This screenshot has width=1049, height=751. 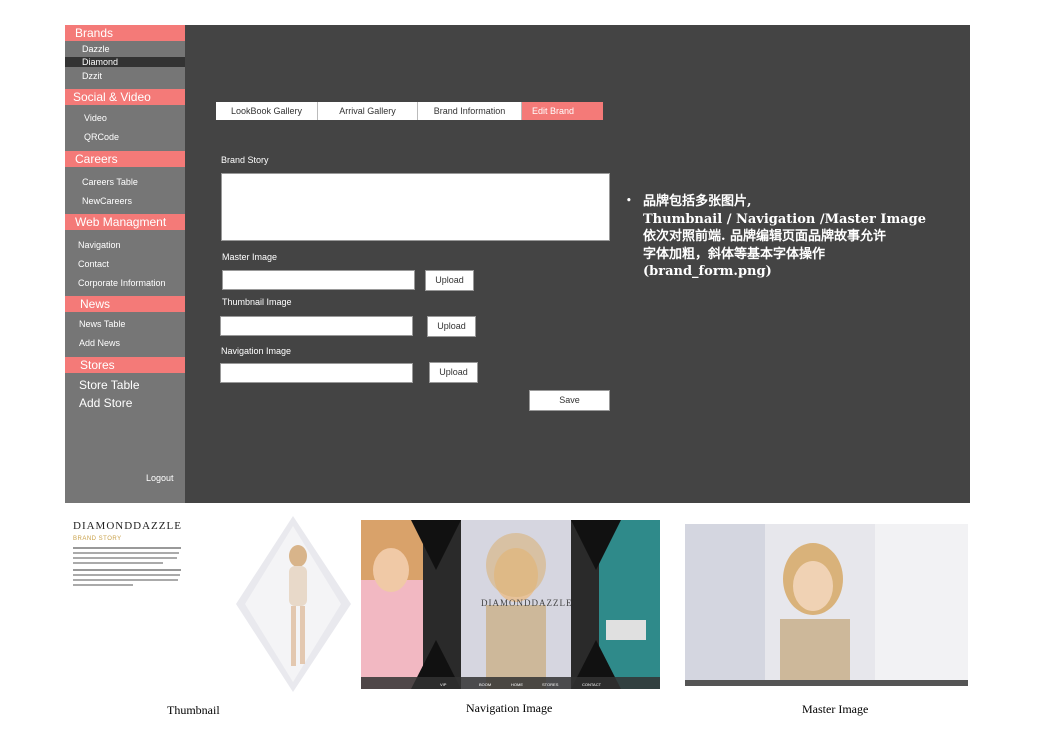 What do you see at coordinates (129, 566) in the screenshot?
I see `body-text-placeholder` at bounding box center [129, 566].